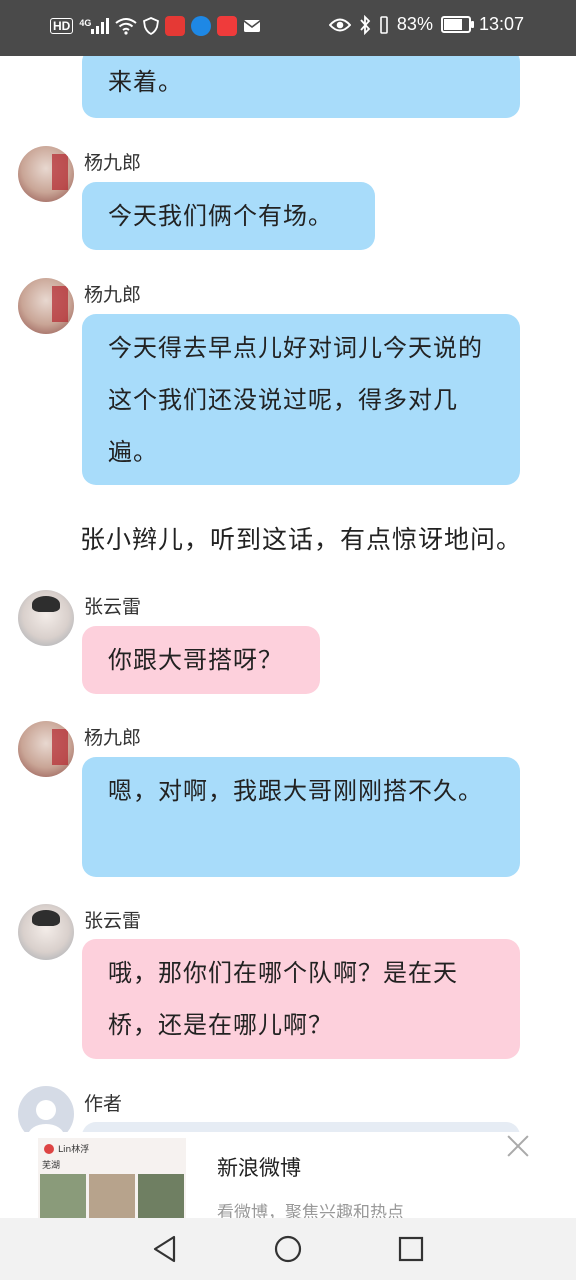 The image size is (576, 1280). What do you see at coordinates (51, 1166) in the screenshot?
I see `thumb-caption: 芜湖` at bounding box center [51, 1166].